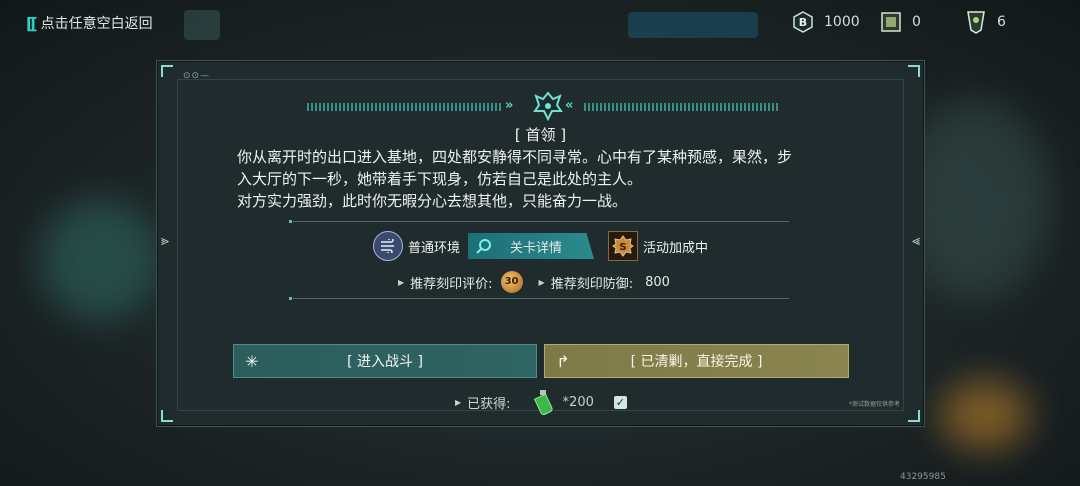  Describe the element at coordinates (592, 284) in the screenshot. I see `defense-label: 推荐刻印防御:` at that location.